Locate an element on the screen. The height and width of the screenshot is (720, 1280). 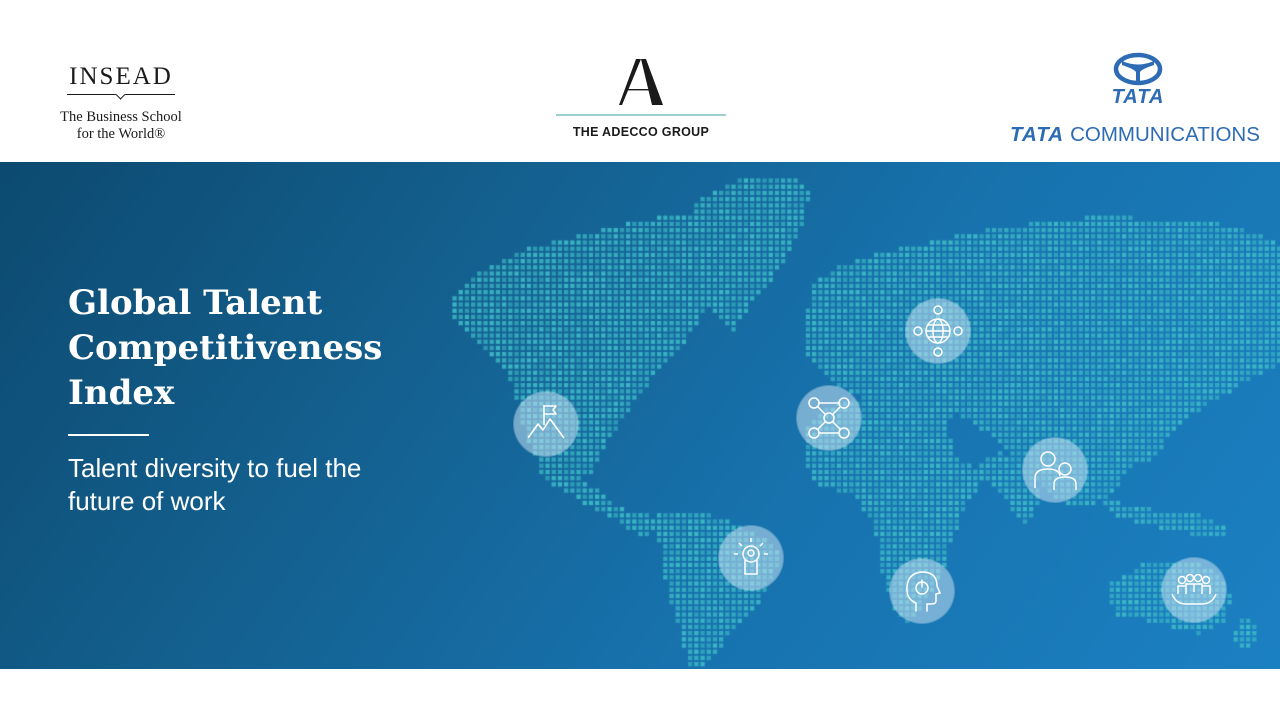
tata-wordmark: TATA is located at coordinates (1138, 97).